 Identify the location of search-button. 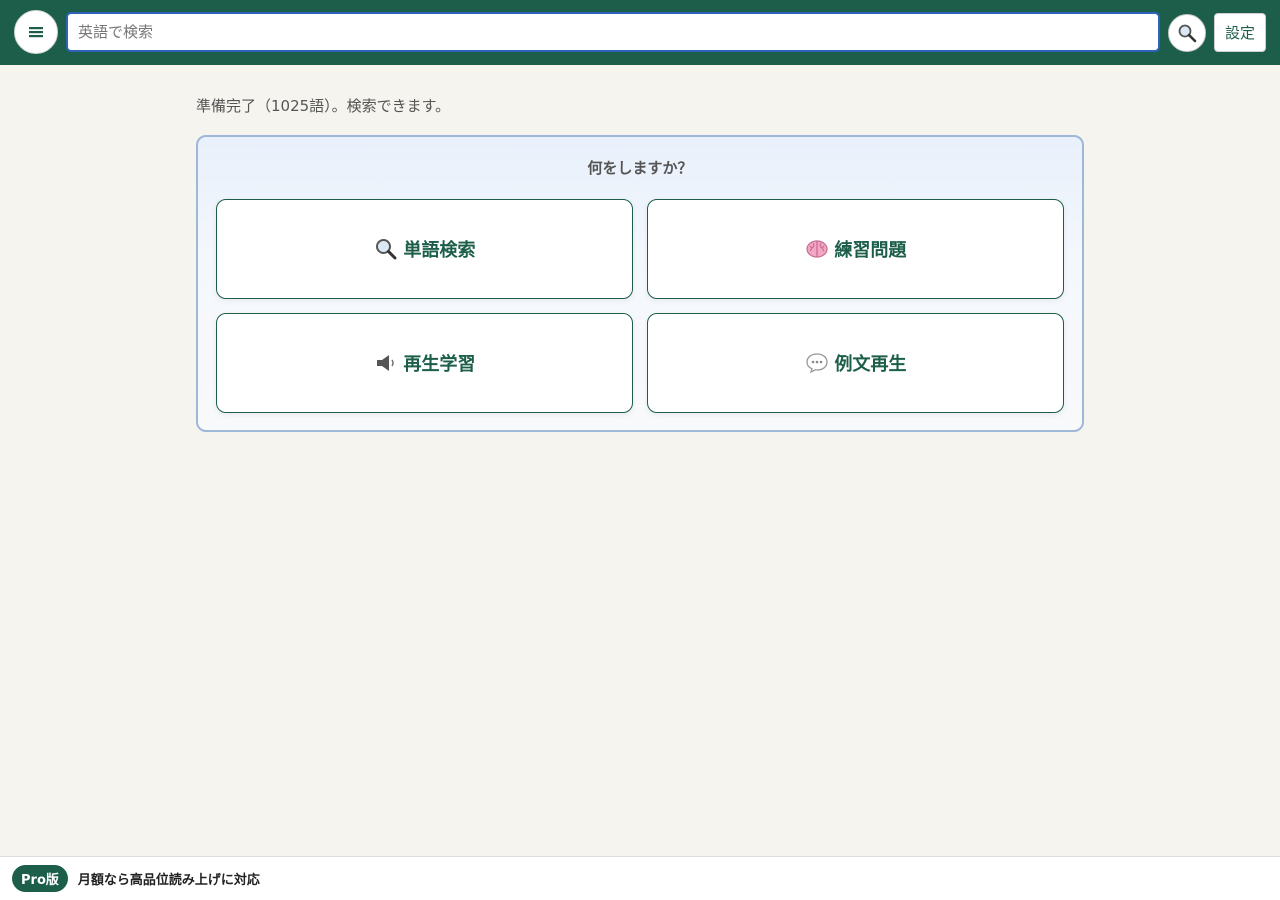
(1187, 33).